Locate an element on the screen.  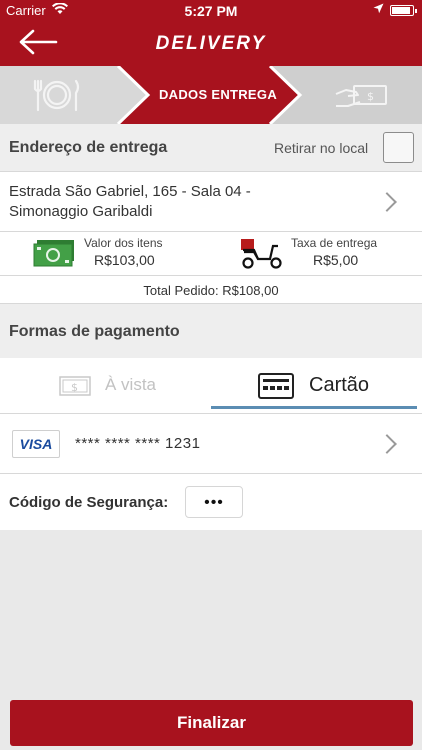
tab-cash: $ À vista is located at coordinates (105, 386).